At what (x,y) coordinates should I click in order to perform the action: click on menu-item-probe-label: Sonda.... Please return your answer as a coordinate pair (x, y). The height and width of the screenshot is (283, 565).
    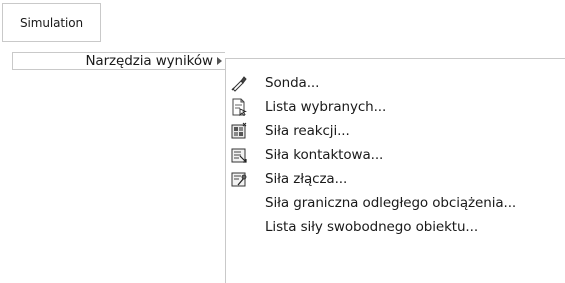
    Looking at the image, I should click on (292, 83).